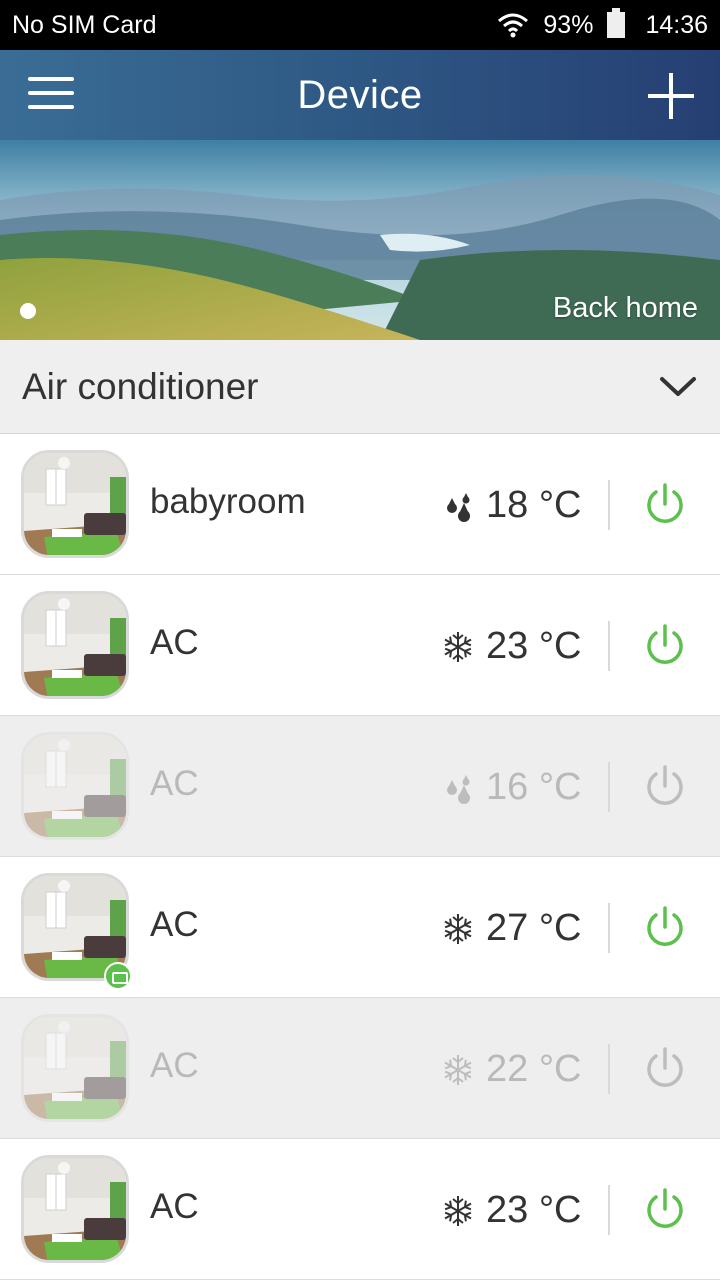 The width and height of the screenshot is (720, 1280). What do you see at coordinates (118, 976) in the screenshot?
I see `online-badge-icon` at bounding box center [118, 976].